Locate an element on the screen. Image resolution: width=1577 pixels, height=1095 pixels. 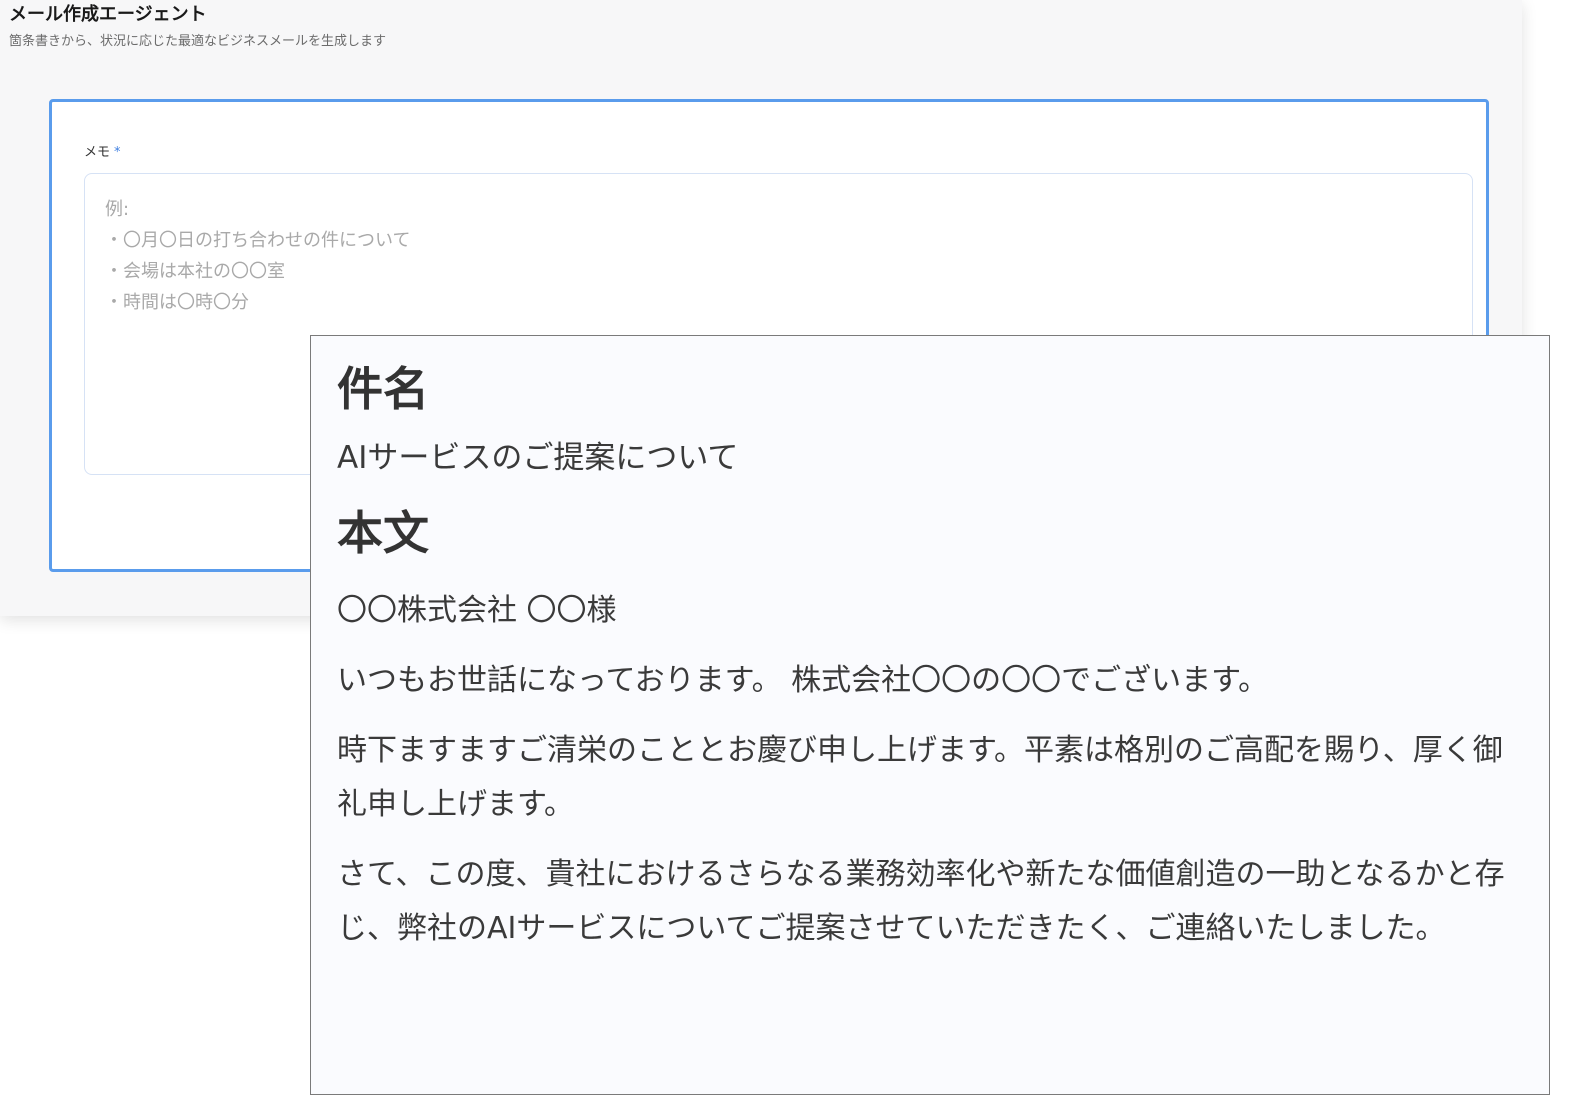
subject-heading: 件名 is located at coordinates (383, 389).